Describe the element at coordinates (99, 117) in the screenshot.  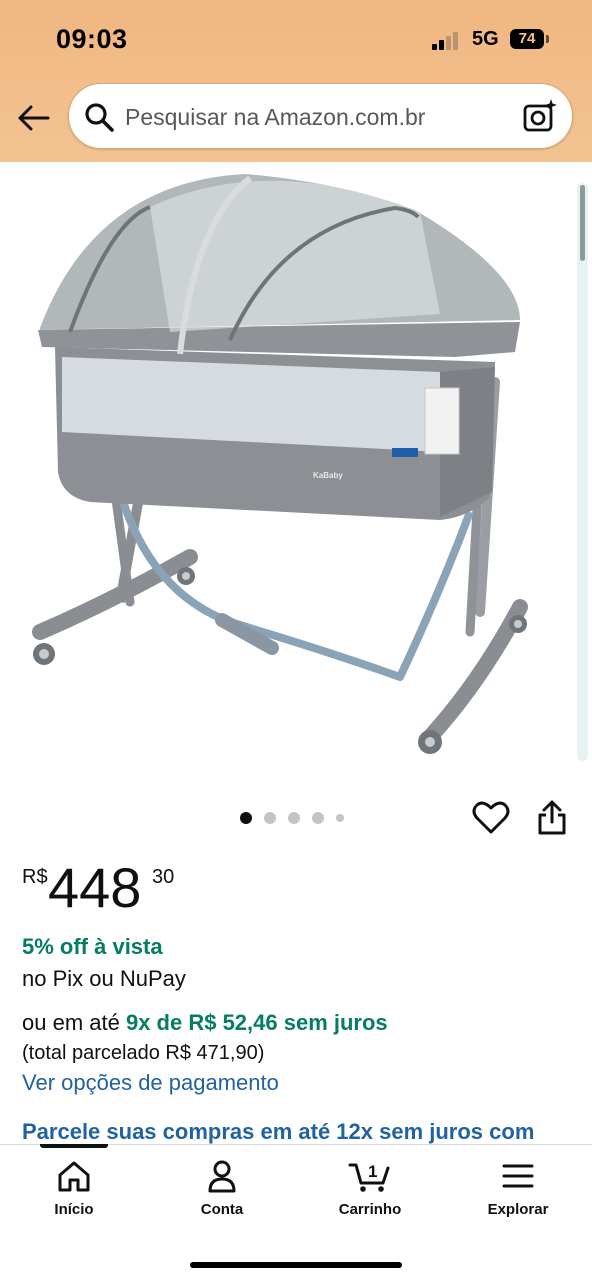
I see `search-icon` at that location.